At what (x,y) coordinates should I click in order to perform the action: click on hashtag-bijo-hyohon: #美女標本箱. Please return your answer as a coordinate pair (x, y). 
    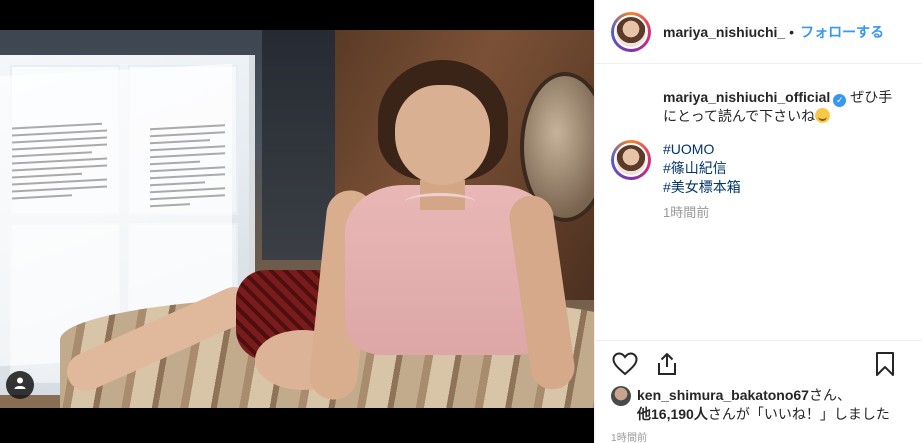
    Looking at the image, I should click on (782, 187).